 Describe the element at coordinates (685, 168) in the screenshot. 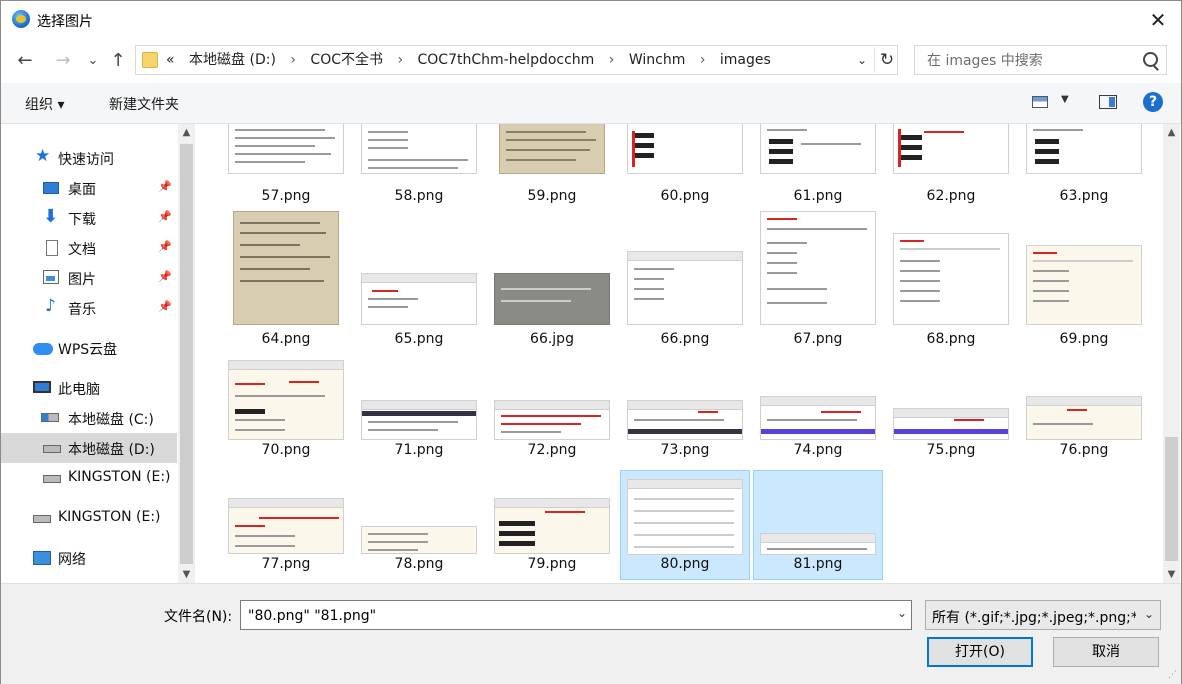

I see `file-item: 60.png` at that location.